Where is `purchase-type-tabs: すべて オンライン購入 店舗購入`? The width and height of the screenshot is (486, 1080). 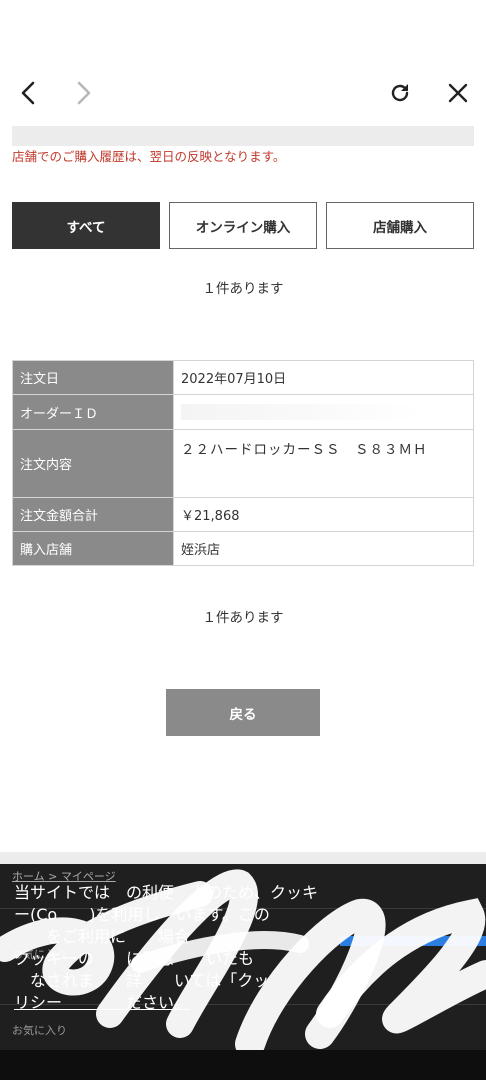
purchase-type-tabs: すべて オンライン購入 店舗購入 is located at coordinates (243, 225).